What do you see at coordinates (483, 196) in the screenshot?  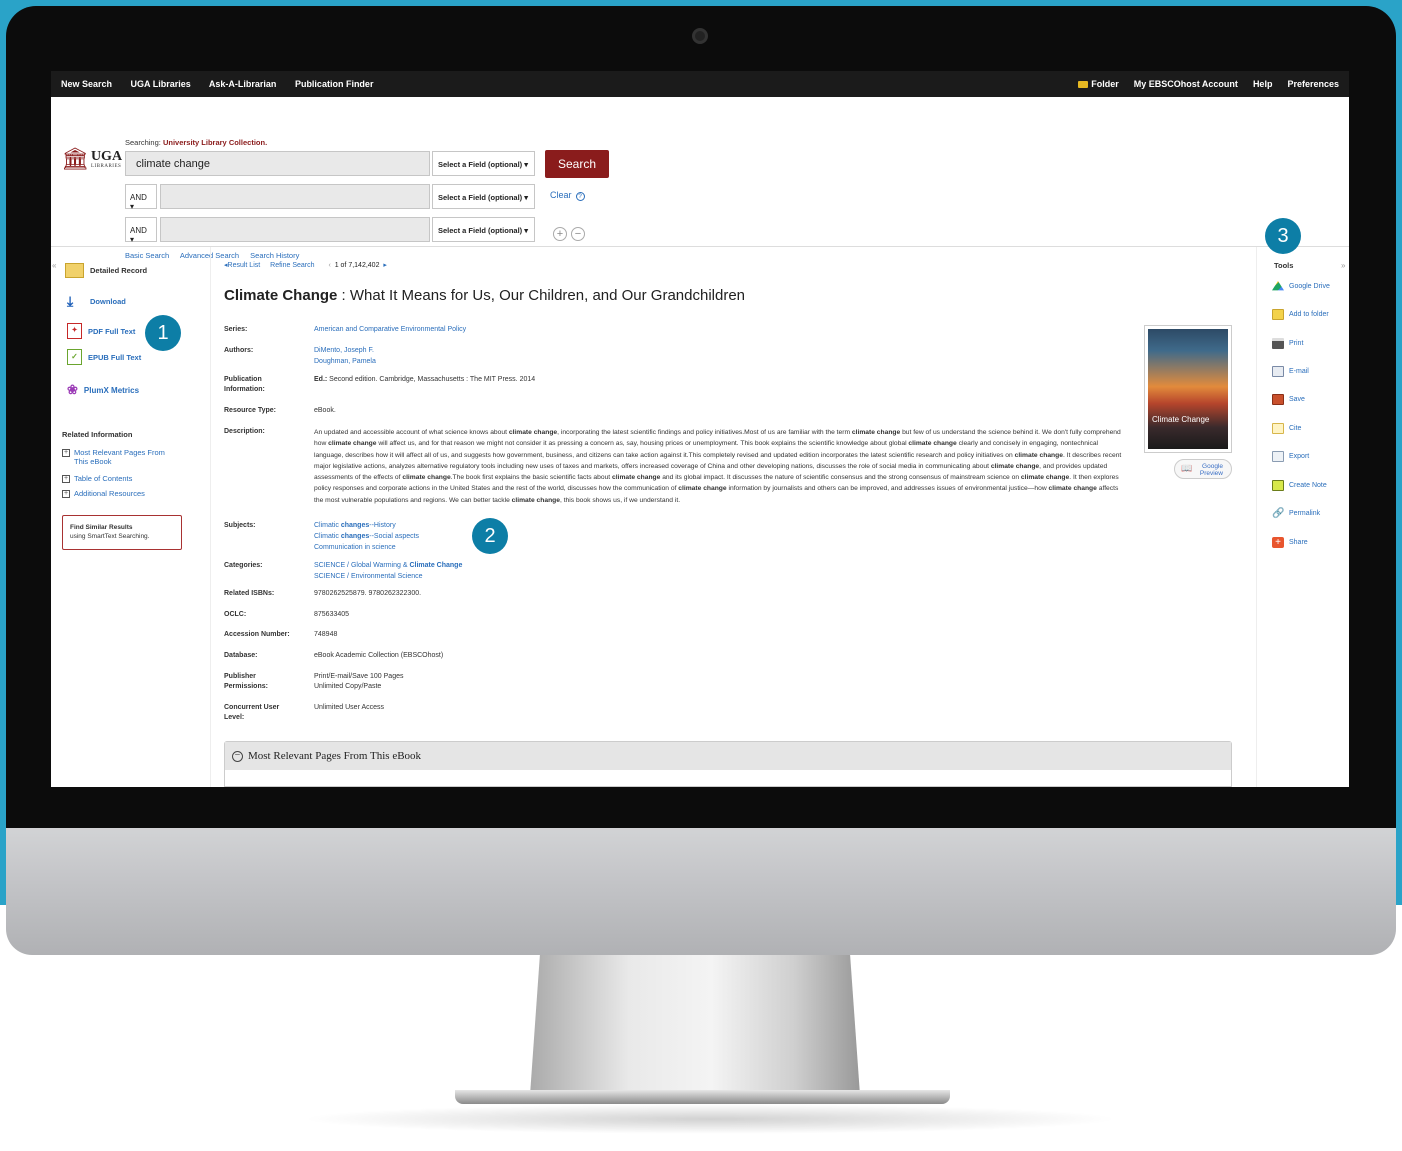 I see `field-select-2: Select a Field (optional) ▾` at bounding box center [483, 196].